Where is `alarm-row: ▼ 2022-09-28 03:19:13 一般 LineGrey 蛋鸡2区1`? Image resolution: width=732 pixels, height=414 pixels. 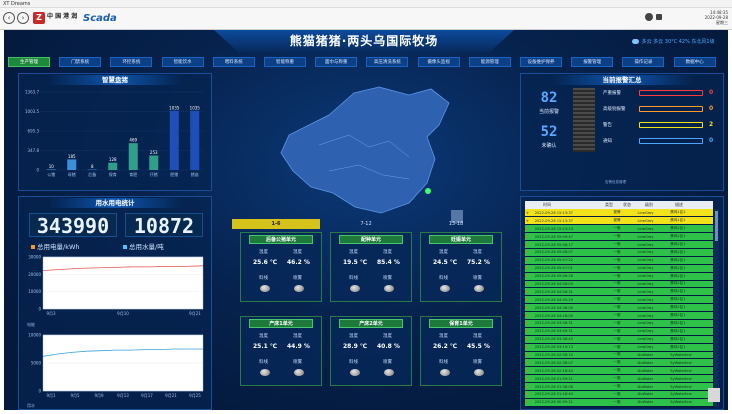 alarm-row: ▼ 2022-09-28 03:19:13 一般 LineGrey 蛋鸡2区1 is located at coordinates (619, 347).